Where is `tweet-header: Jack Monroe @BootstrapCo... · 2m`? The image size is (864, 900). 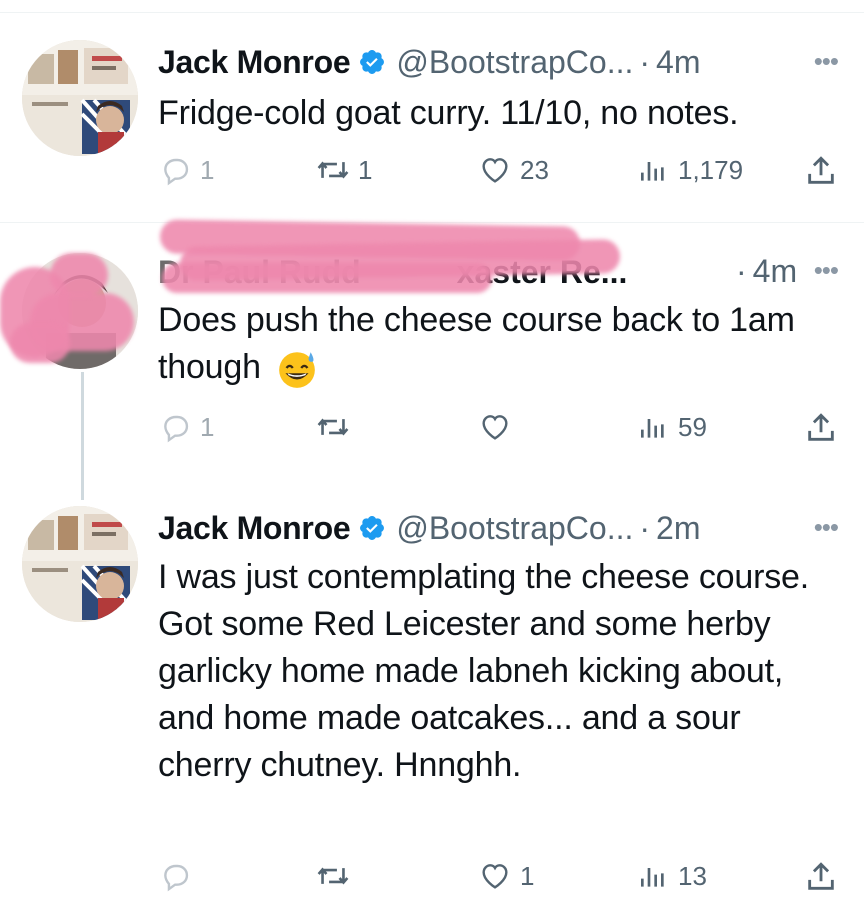
tweet-header: Jack Monroe @BootstrapCo... · 2m is located at coordinates (429, 528).